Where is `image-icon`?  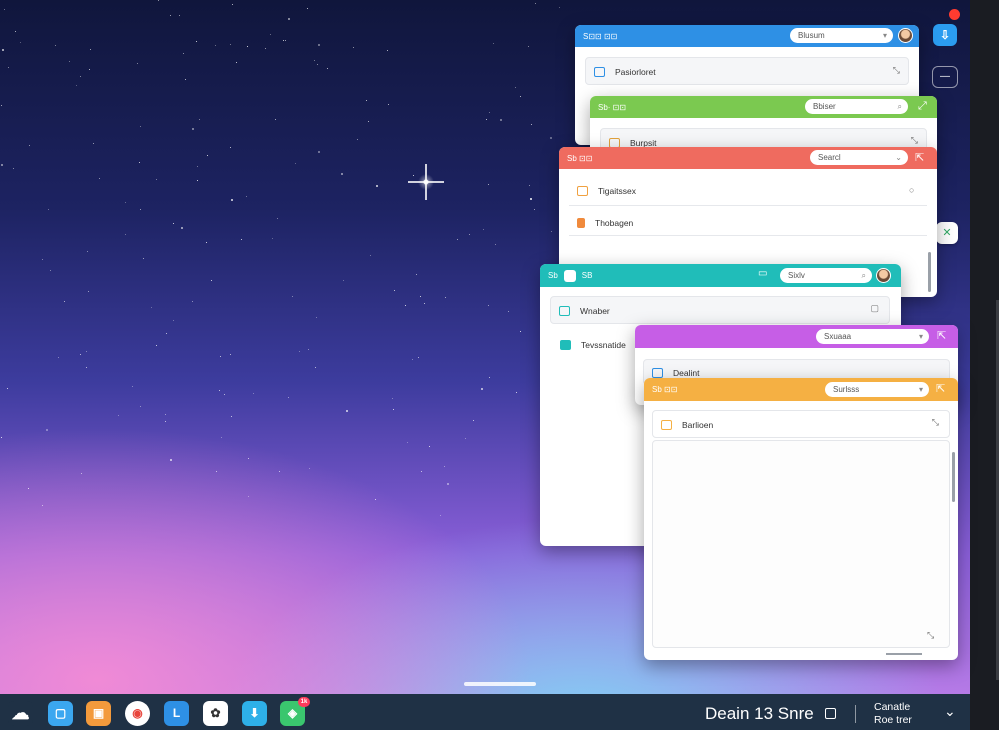
image-icon is located at coordinates (599, 72).